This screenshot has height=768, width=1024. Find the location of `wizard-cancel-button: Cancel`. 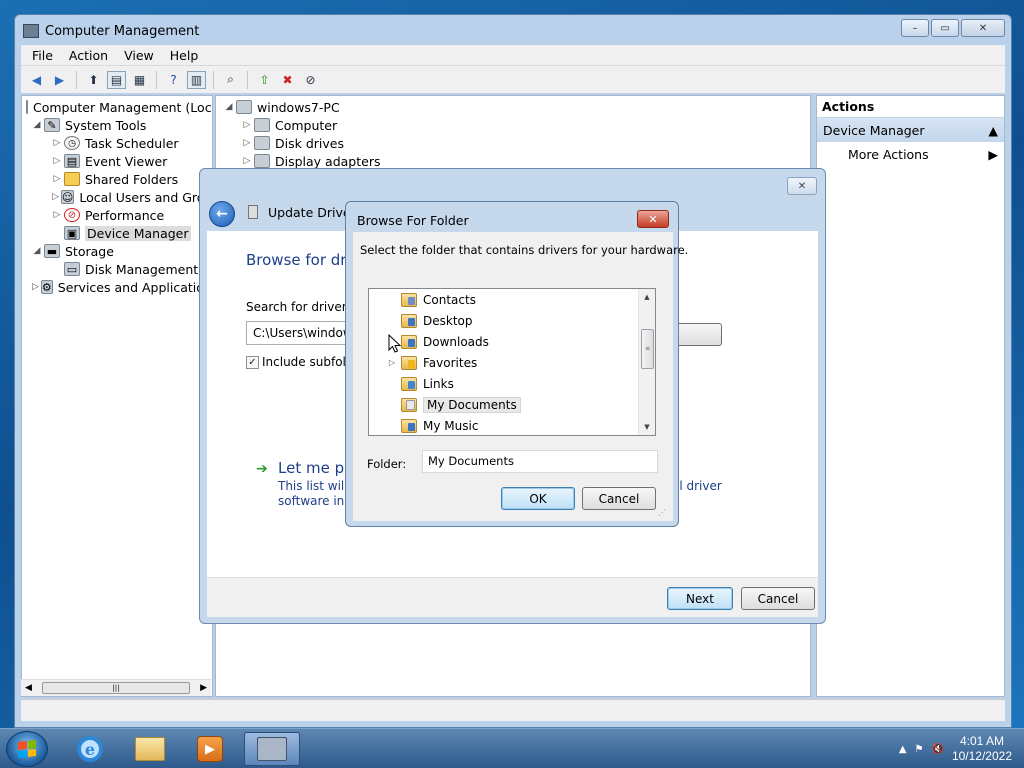

wizard-cancel-button: Cancel is located at coordinates (778, 598).